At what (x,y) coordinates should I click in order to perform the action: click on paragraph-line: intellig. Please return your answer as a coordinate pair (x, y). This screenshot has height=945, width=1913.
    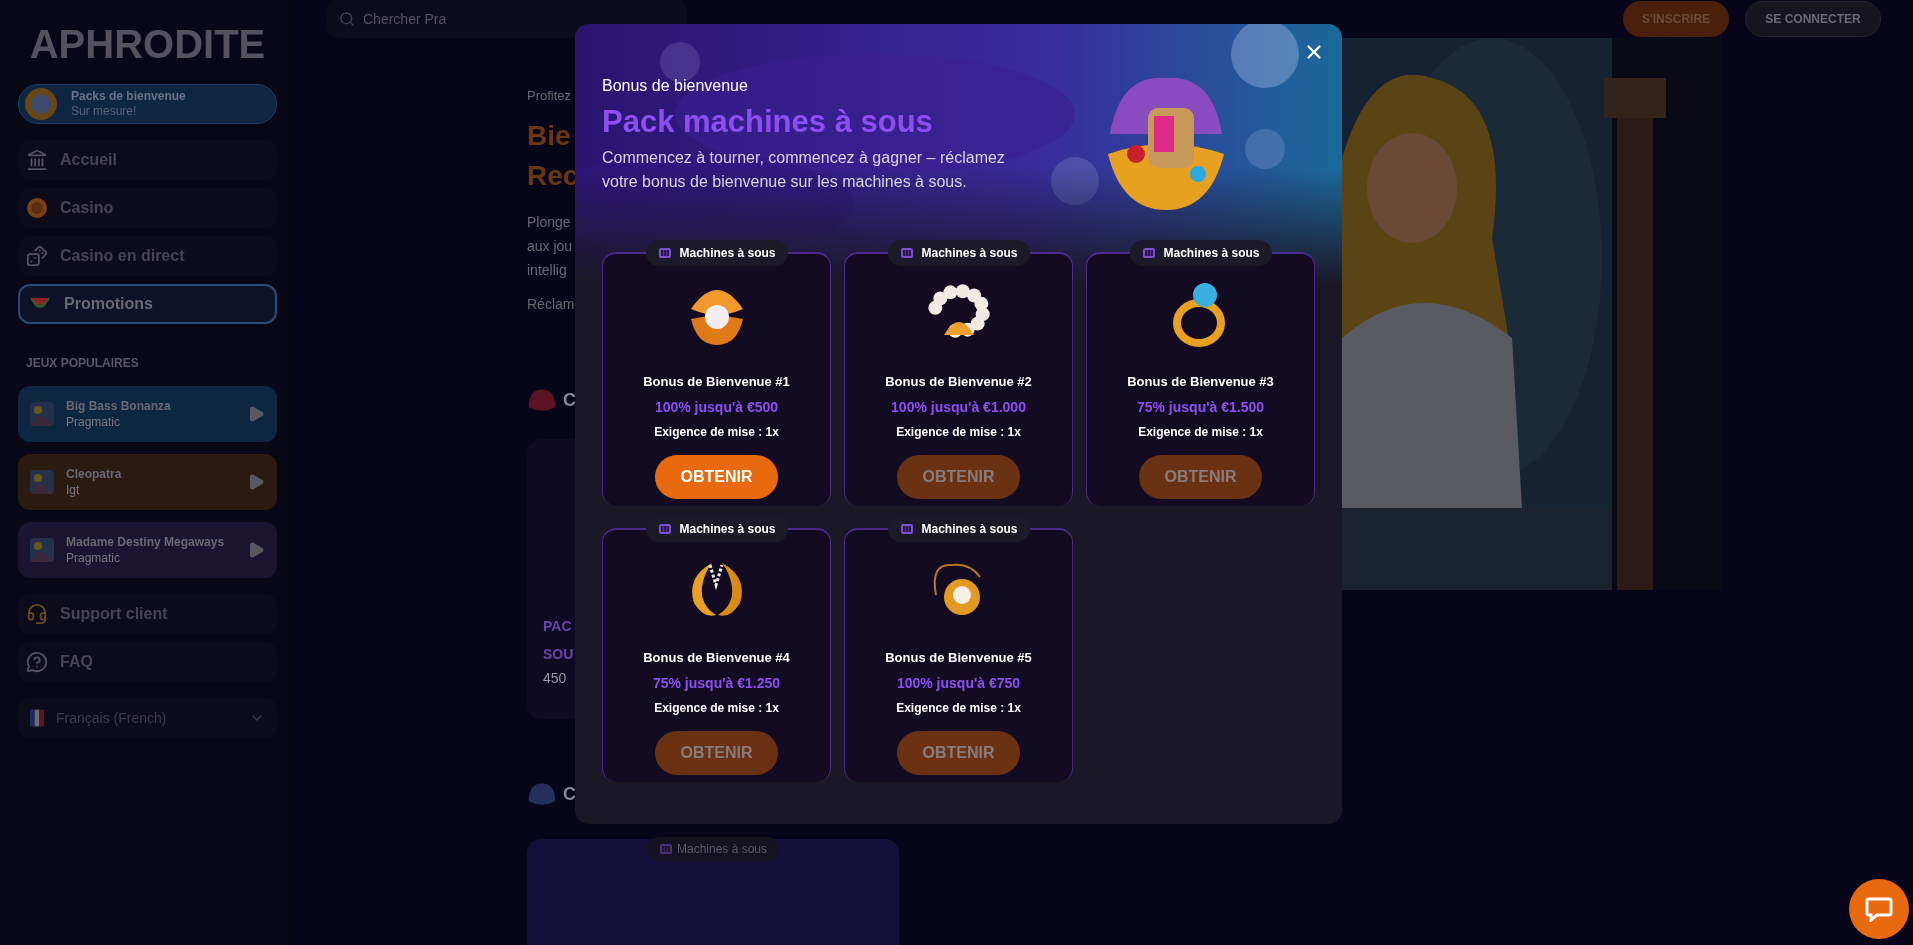
    Looking at the image, I should click on (547, 270).